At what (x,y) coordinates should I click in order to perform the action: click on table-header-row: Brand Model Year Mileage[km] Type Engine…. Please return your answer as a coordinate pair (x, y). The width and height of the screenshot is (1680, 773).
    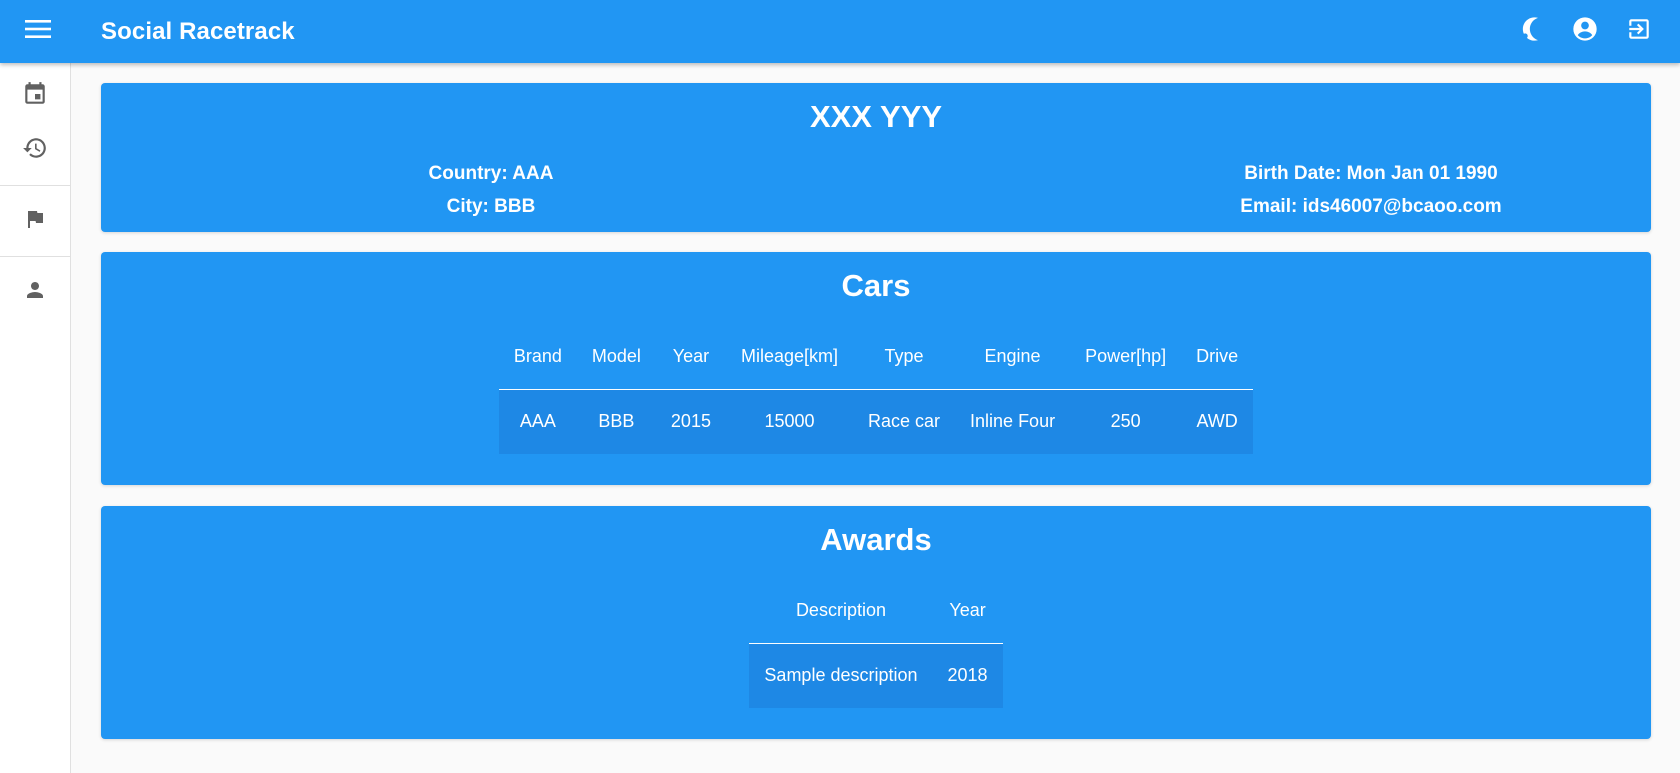
    Looking at the image, I should click on (876, 357).